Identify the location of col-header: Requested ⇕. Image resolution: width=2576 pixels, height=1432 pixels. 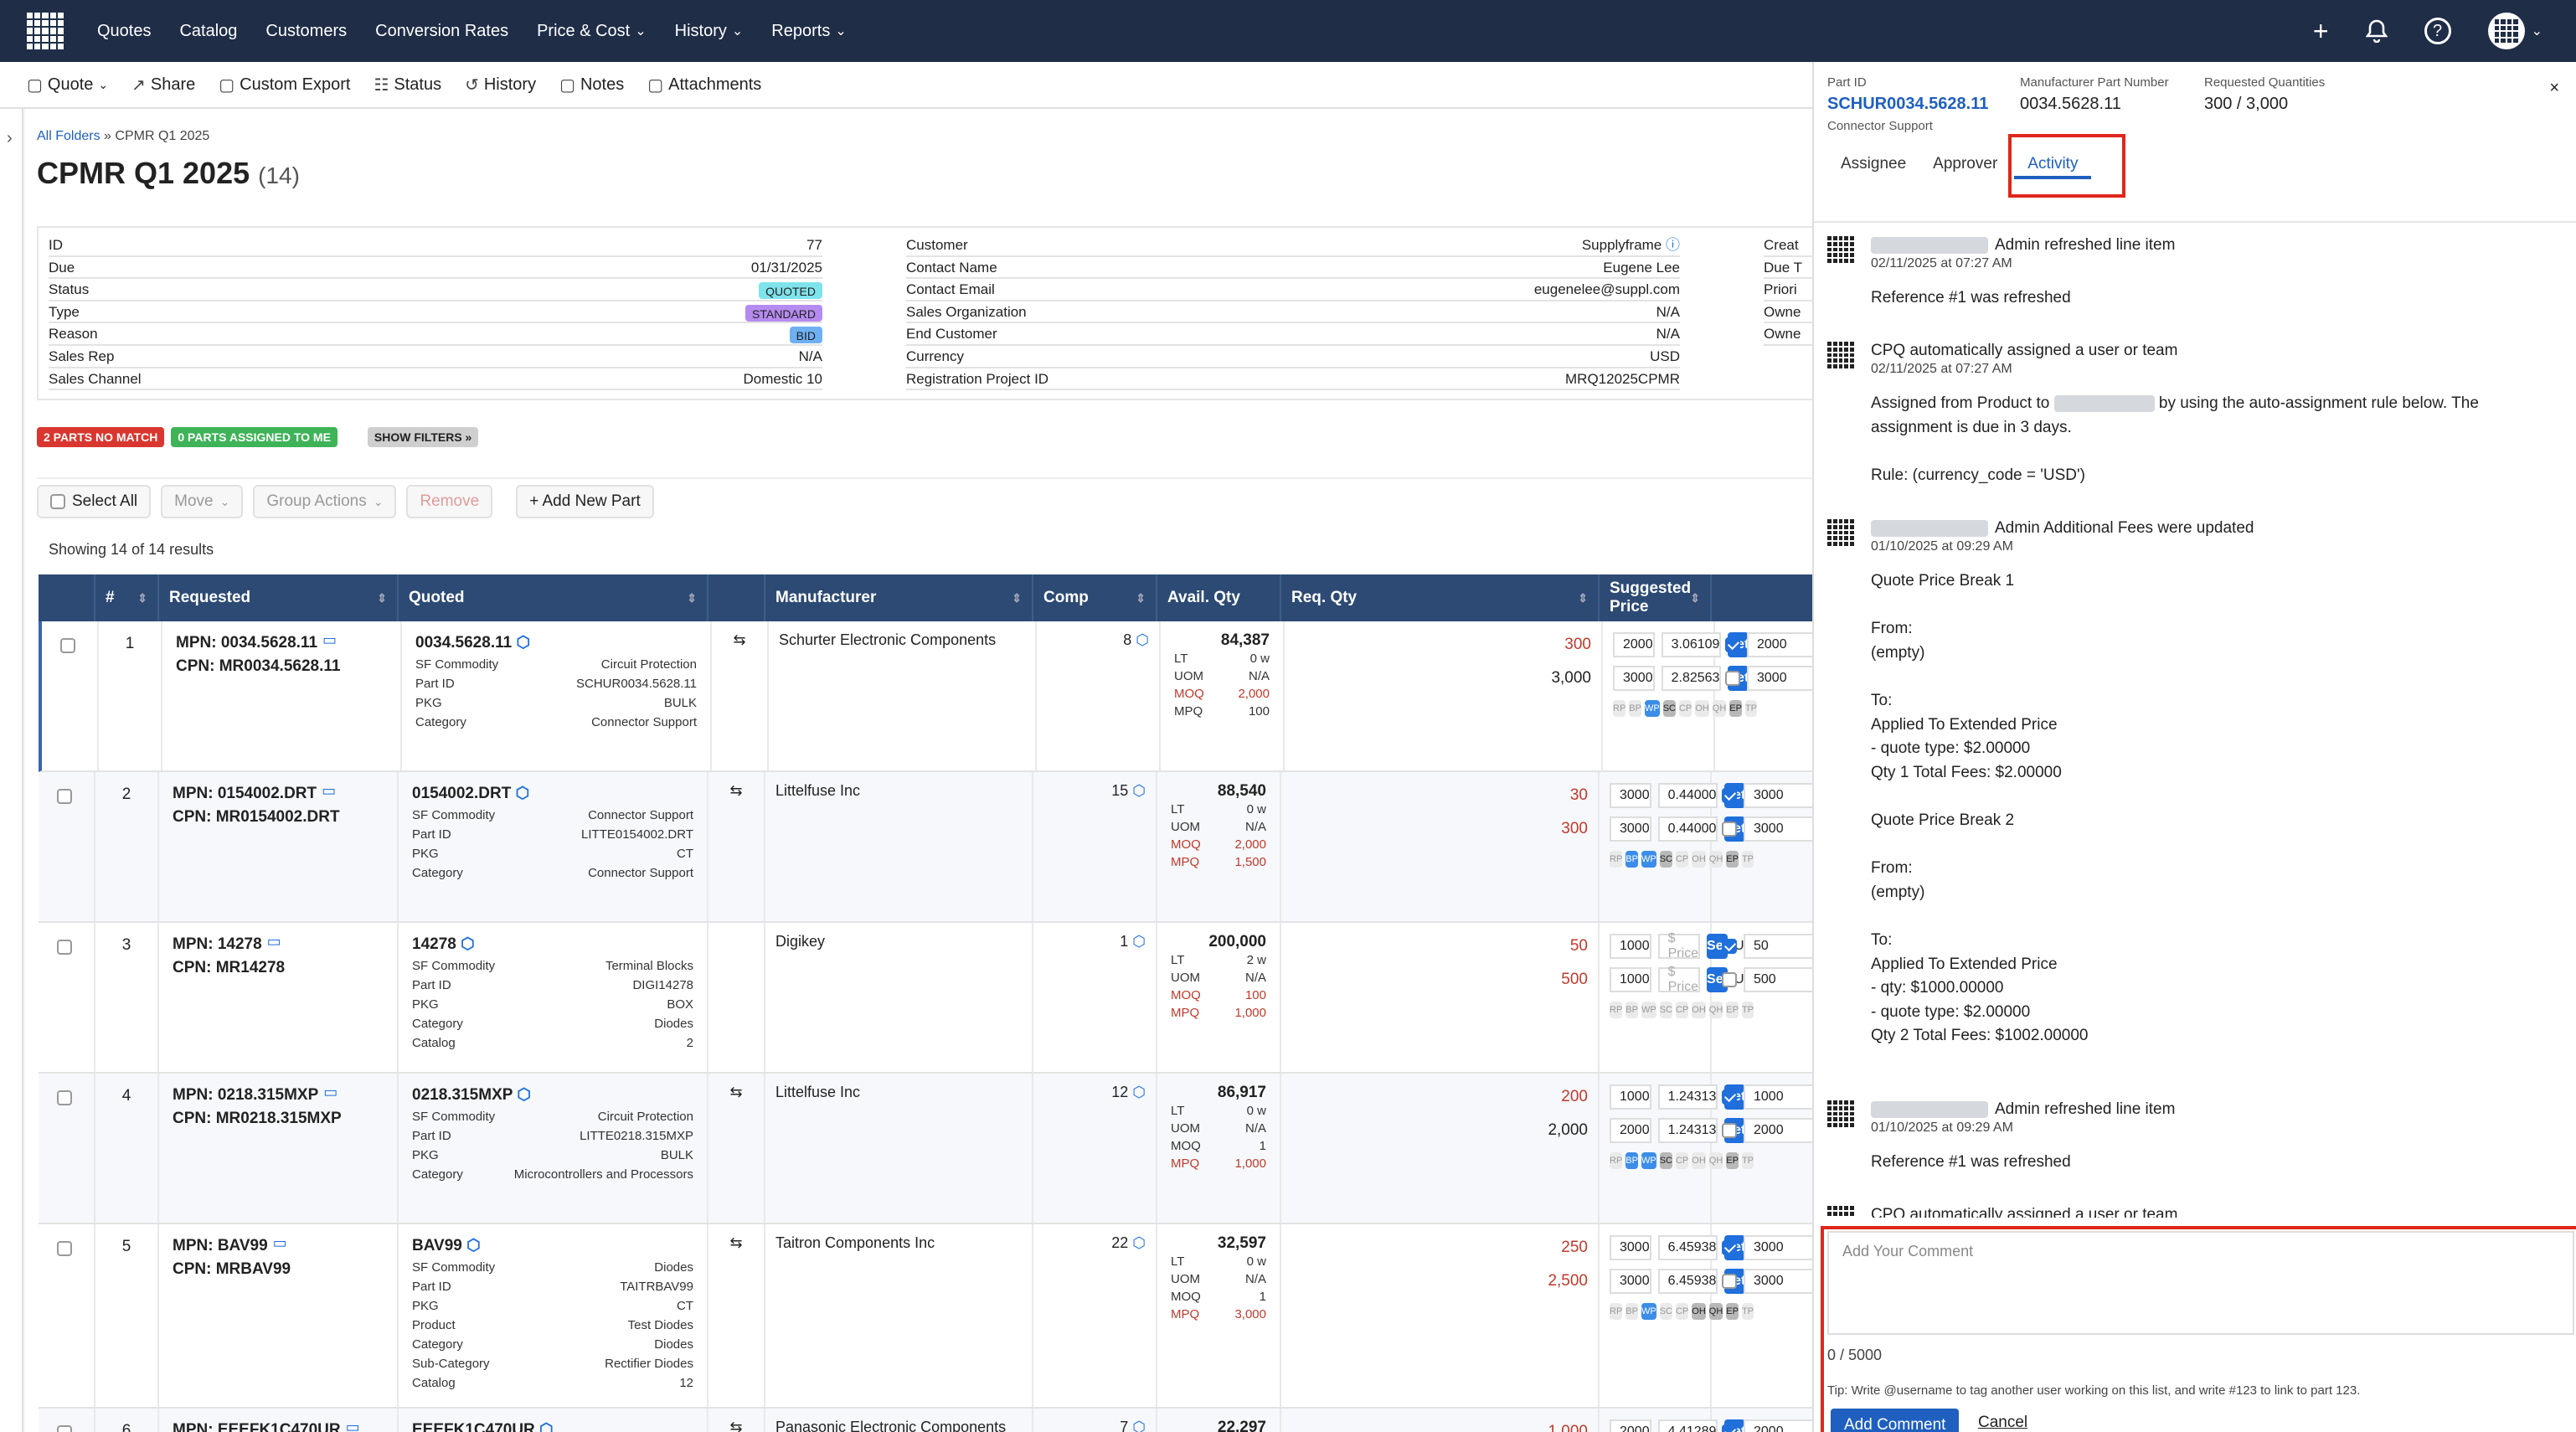
(279, 597).